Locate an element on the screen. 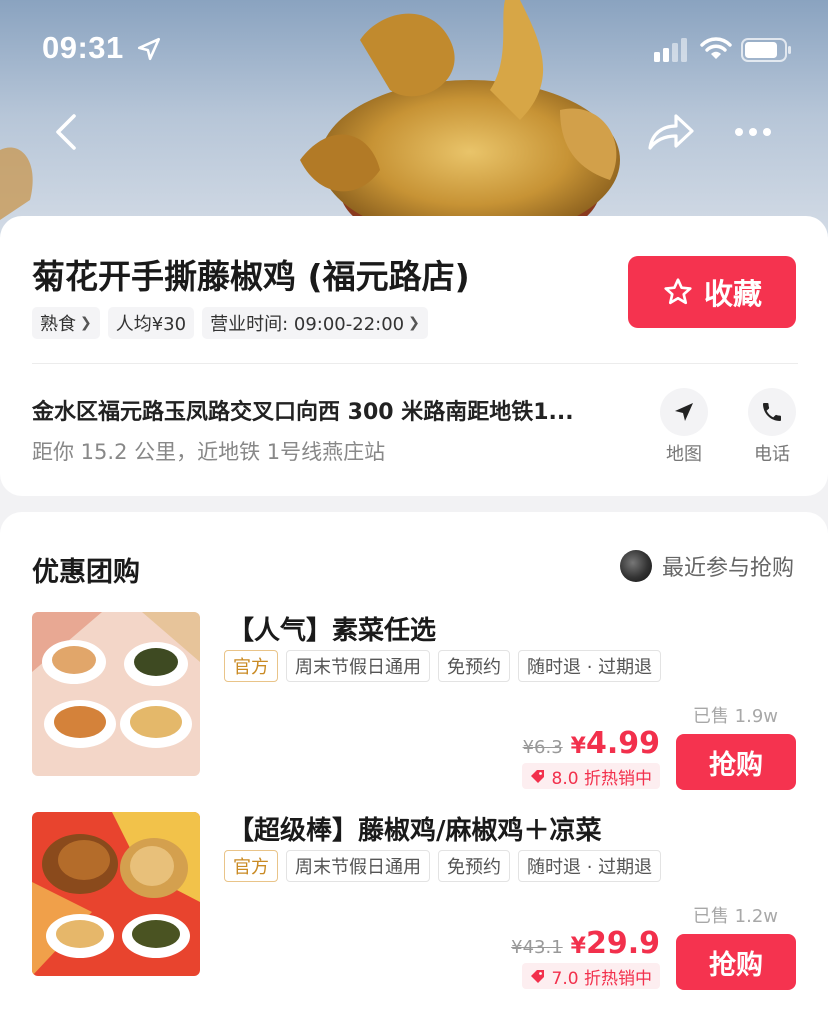 Image resolution: width=828 pixels, height=1011 pixels. price-value: 29.9 is located at coordinates (622, 943).